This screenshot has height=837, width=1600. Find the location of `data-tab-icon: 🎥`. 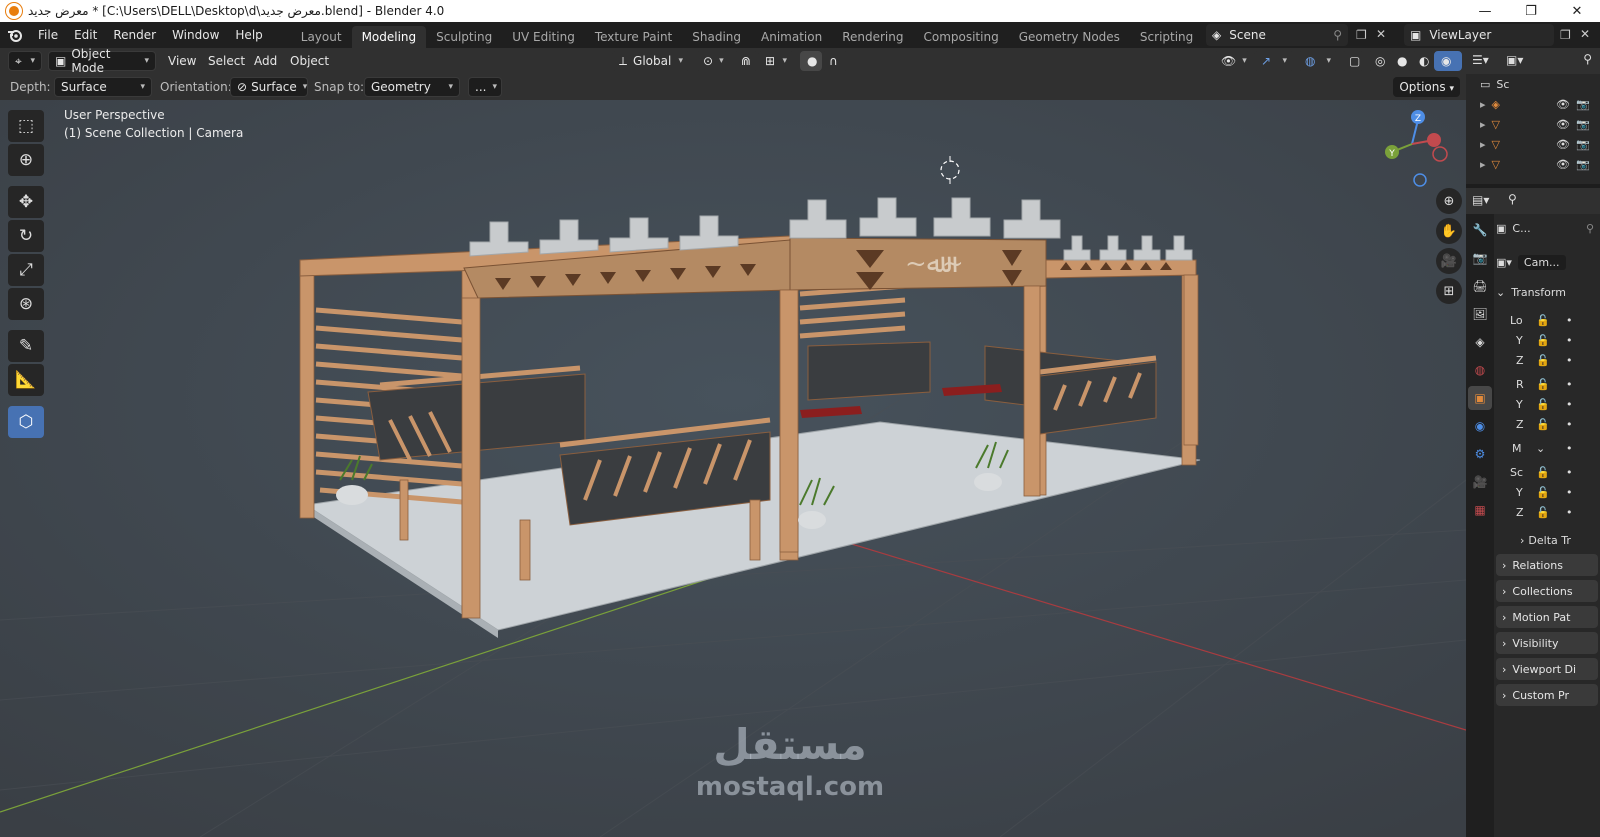

data-tab-icon: 🎥 is located at coordinates (1480, 482).